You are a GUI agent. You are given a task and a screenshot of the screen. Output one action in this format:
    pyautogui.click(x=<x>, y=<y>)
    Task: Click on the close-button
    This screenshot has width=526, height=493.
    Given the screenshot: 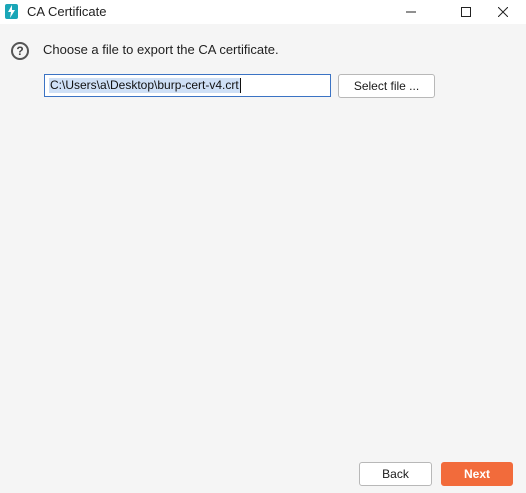 What is the action you would take?
    pyautogui.click(x=503, y=12)
    